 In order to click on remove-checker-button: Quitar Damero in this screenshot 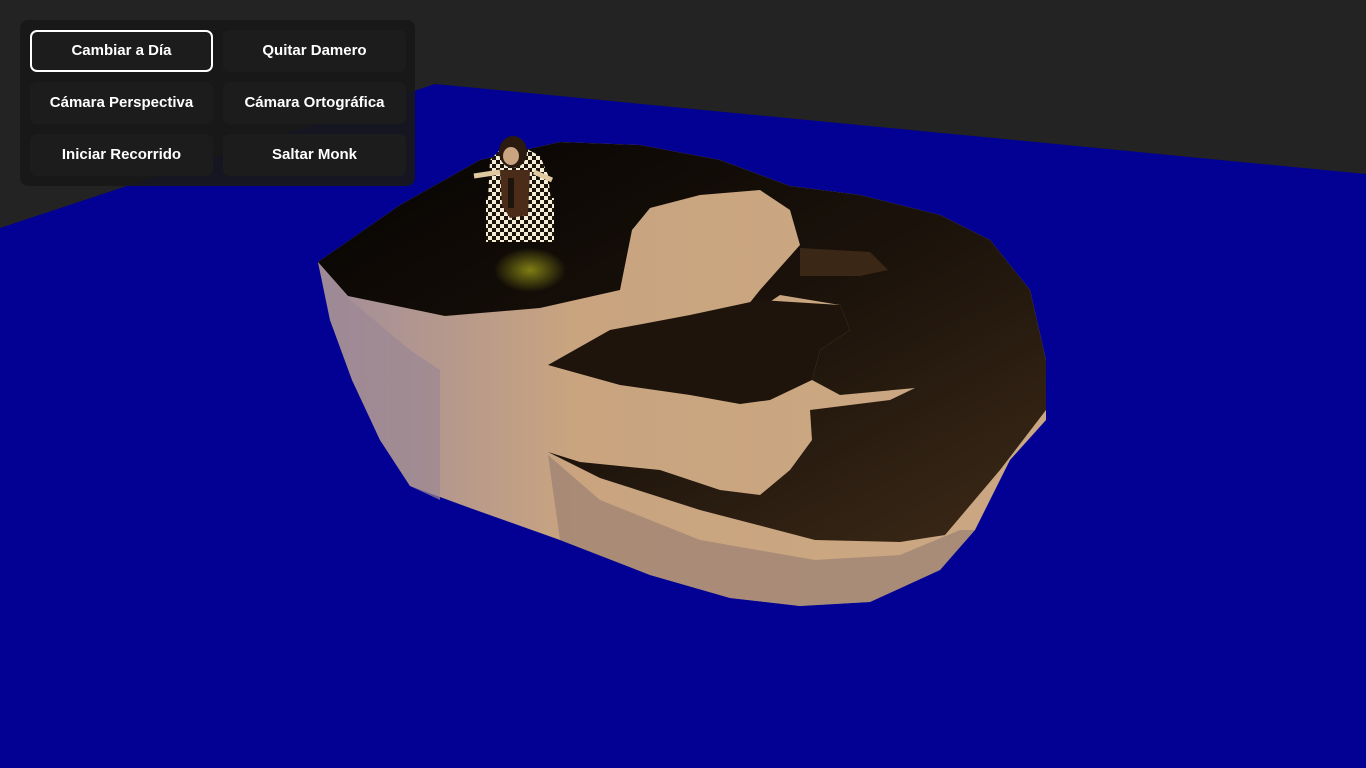, I will do `click(314, 51)`.